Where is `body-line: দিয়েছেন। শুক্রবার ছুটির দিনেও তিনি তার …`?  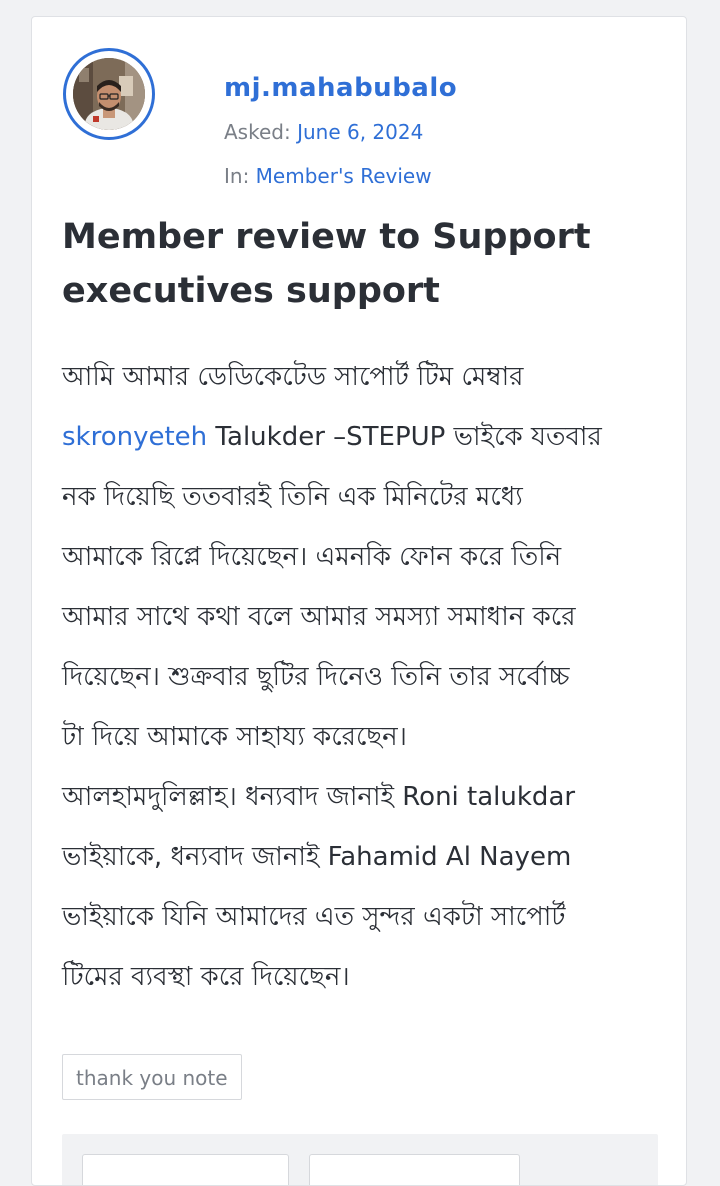
body-line: দিয়েছেন। শুক্রবার ছুটির দিনেও তিনি তার … is located at coordinates (316, 677).